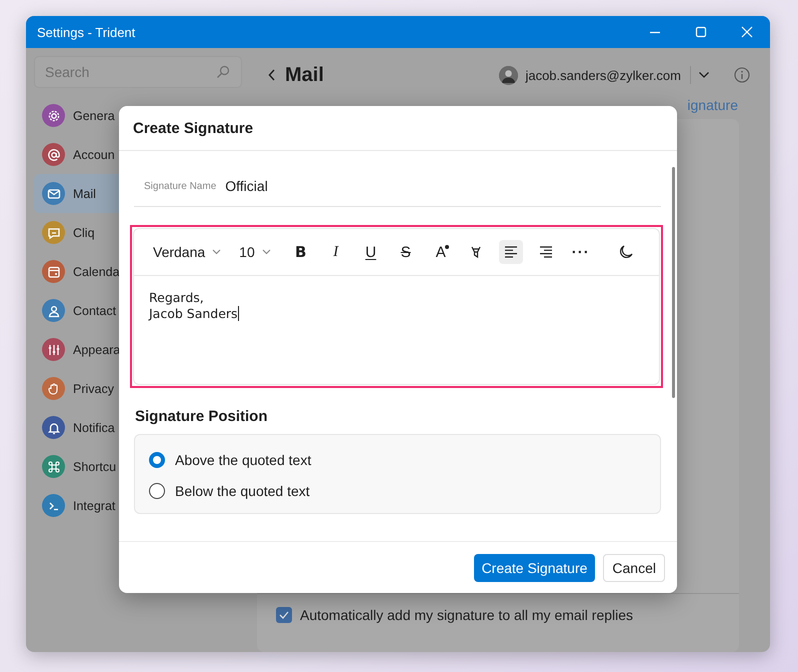 This screenshot has width=798, height=672. I want to click on cancel-button: Cancel, so click(634, 568).